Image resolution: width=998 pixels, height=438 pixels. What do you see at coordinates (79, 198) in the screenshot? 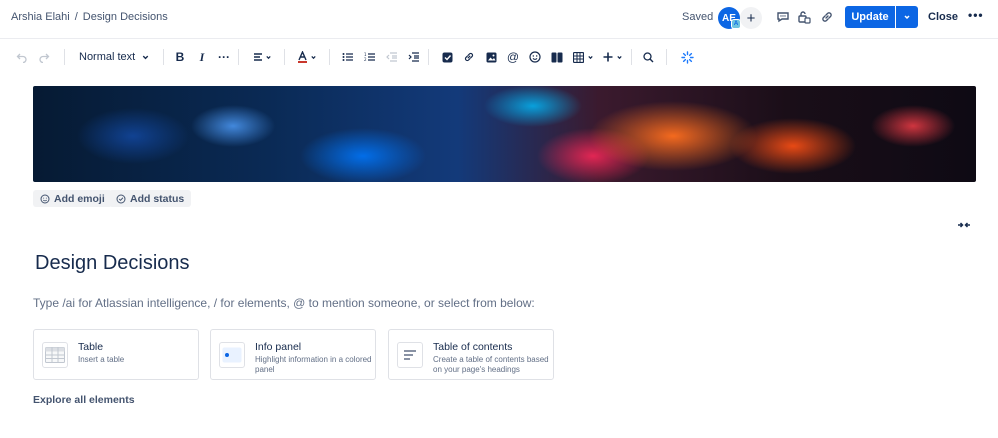
I see `add-emoji-label: Add emoji` at bounding box center [79, 198].